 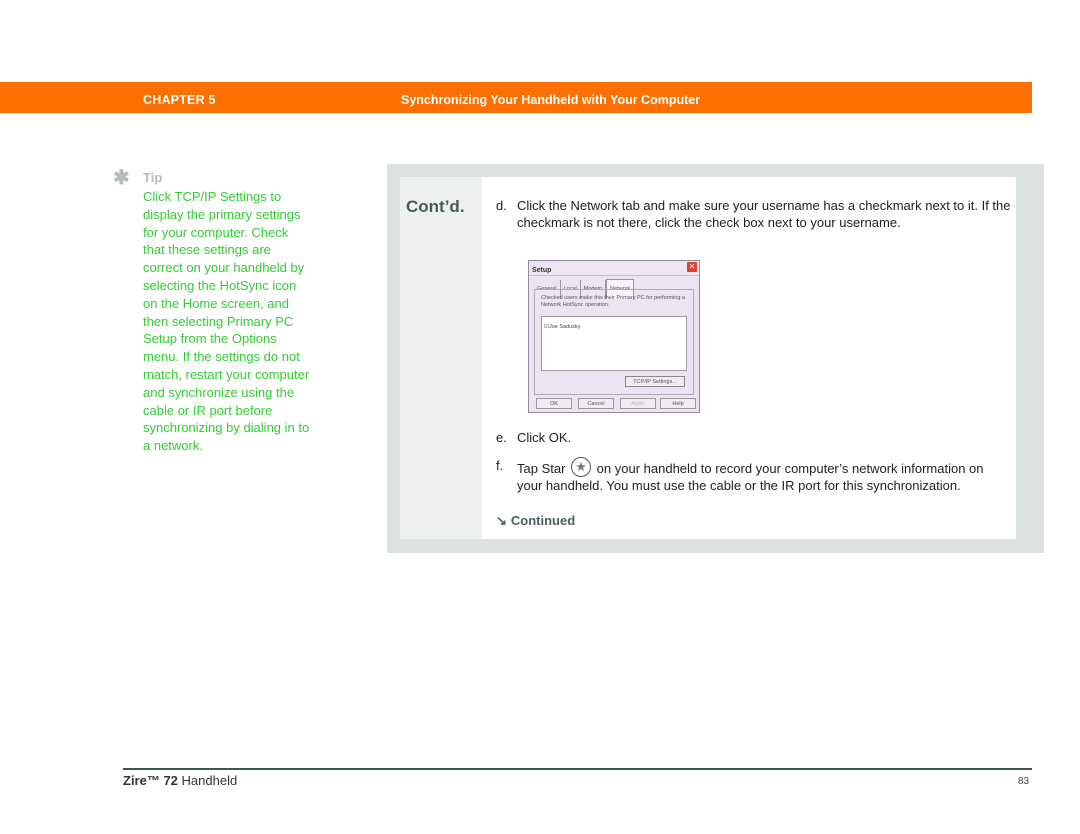 What do you see at coordinates (179, 100) in the screenshot?
I see `chapter-label: CHAPTER 5` at bounding box center [179, 100].